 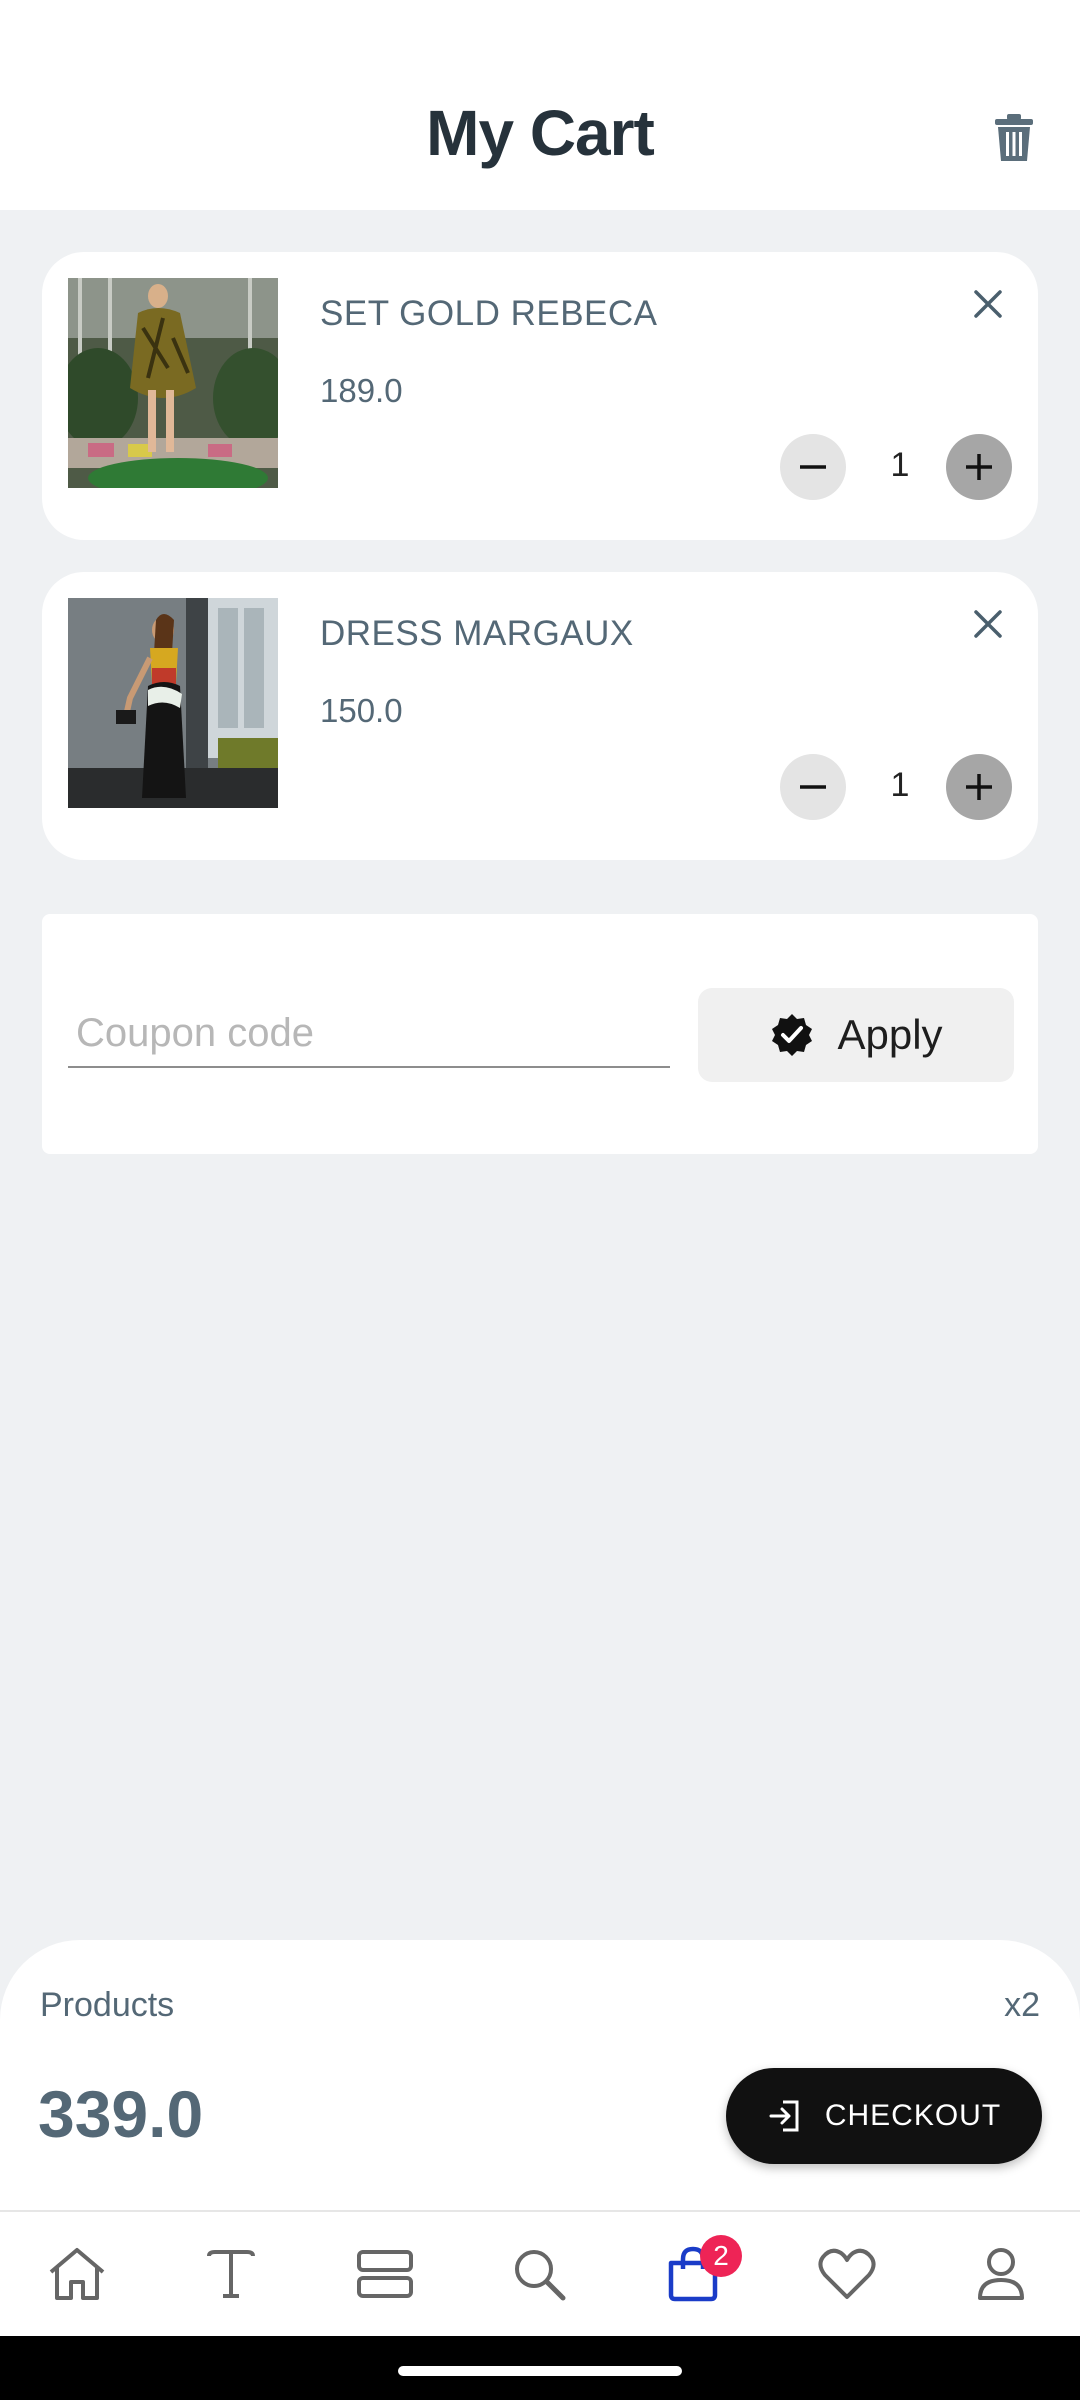 I want to click on search-icon, so click(x=540, y=2275).